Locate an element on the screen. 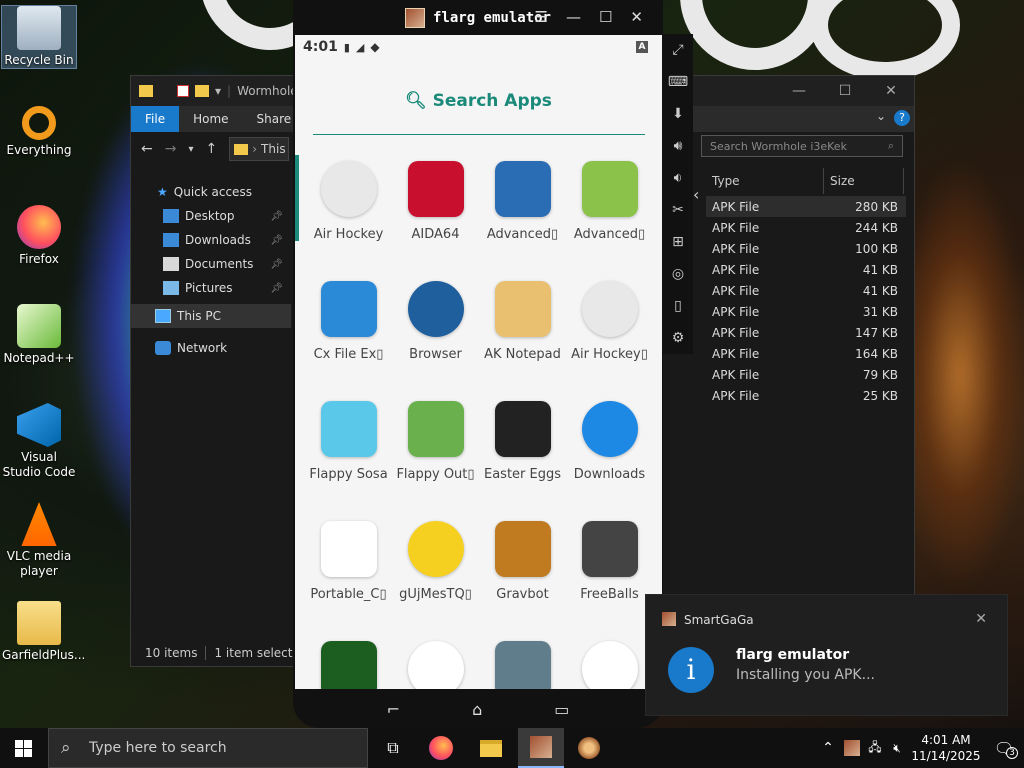 This screenshot has height=768, width=1024. back-nav-icon: ⌐ is located at coordinates (393, 709).